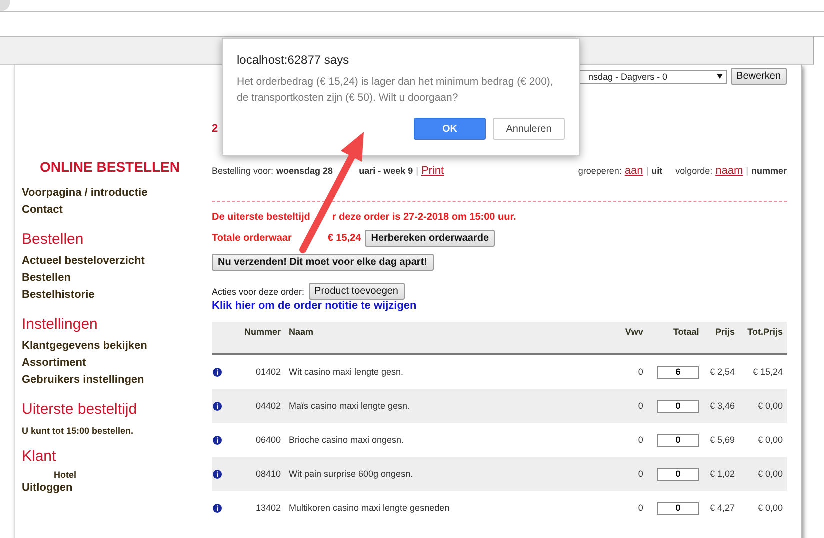 The image size is (824, 538). Describe the element at coordinates (257, 338) in the screenshot. I see `column-header: Nummer` at that location.